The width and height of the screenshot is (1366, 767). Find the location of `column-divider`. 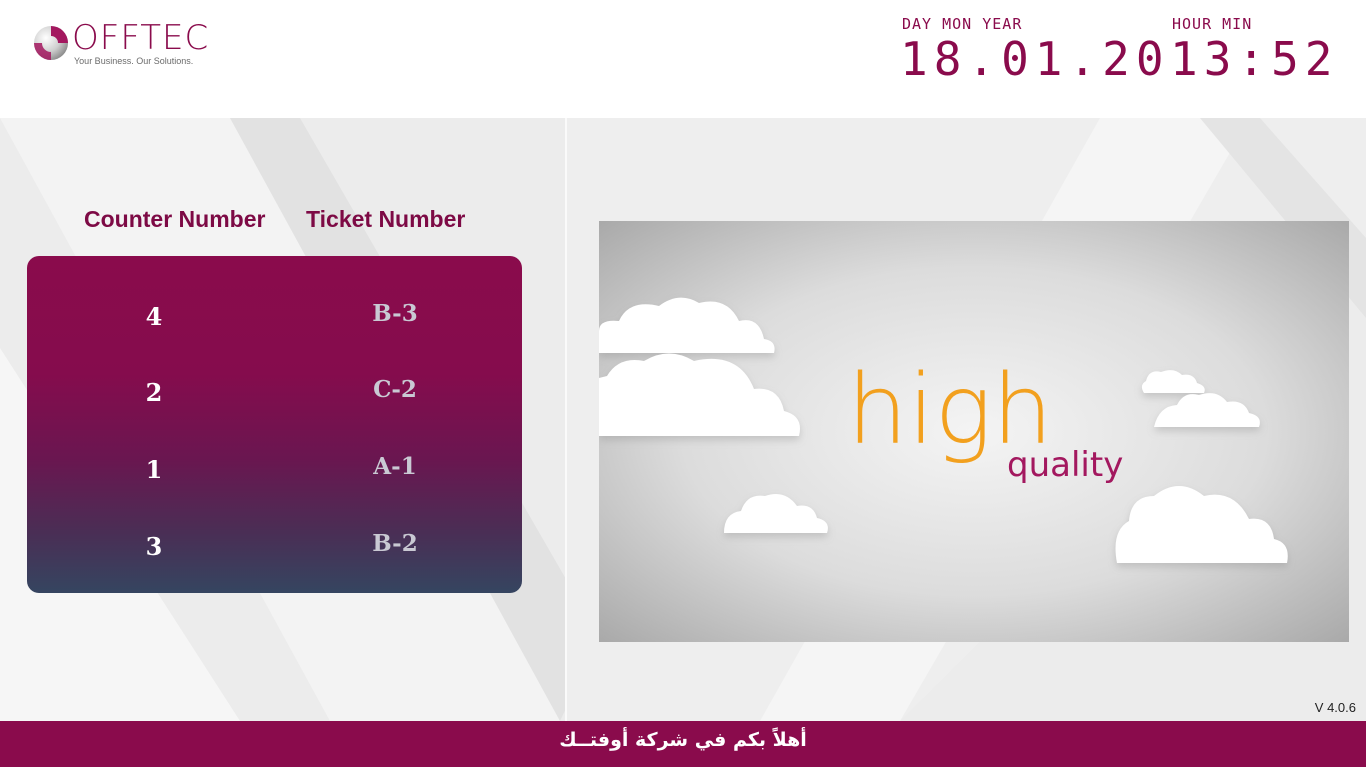

column-divider is located at coordinates (566, 419).